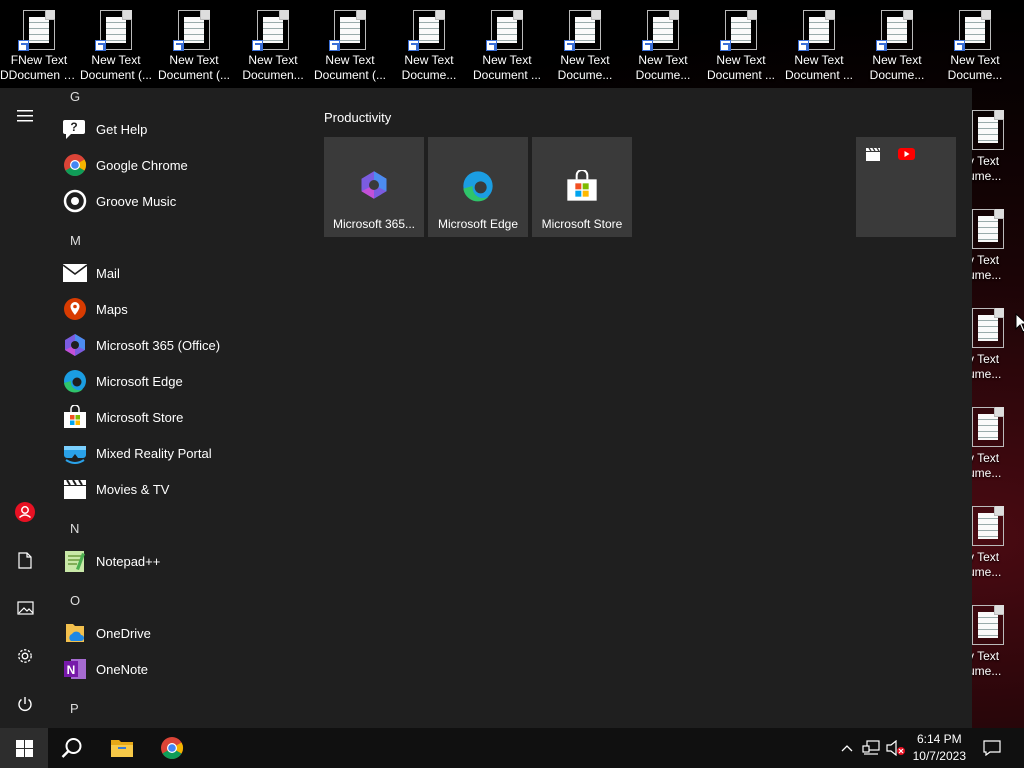 This screenshot has width=1024, height=768. What do you see at coordinates (182, 561) in the screenshot?
I see `app-notepad-plus-plus: Notepad++` at bounding box center [182, 561].